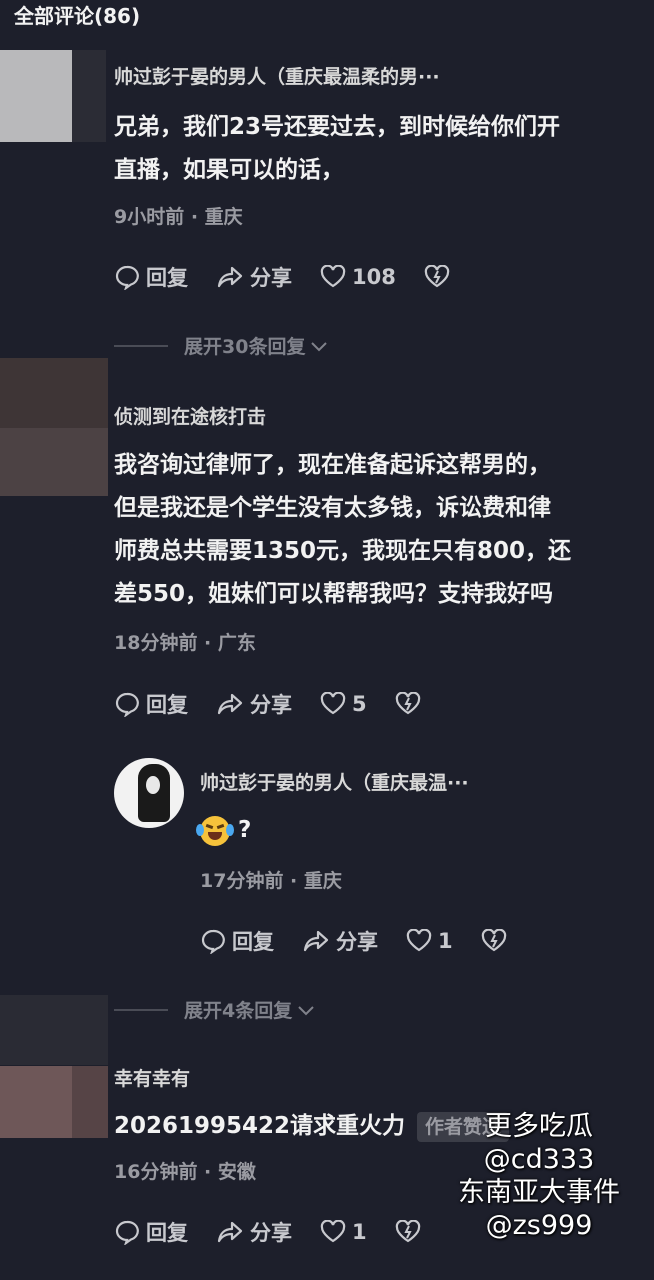 The image size is (654, 1280). Describe the element at coordinates (374, 277) in the screenshot. I see `like-count: 108` at that location.